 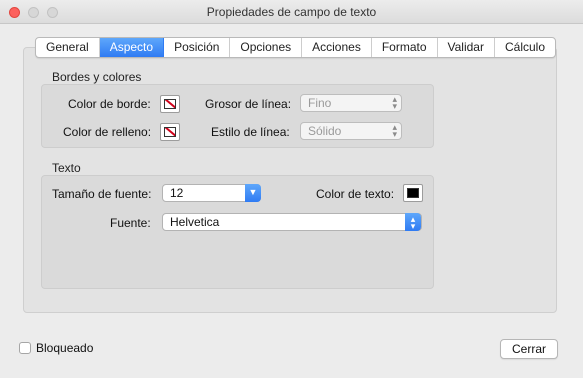 I want to click on color-fill, so click(x=413, y=193).